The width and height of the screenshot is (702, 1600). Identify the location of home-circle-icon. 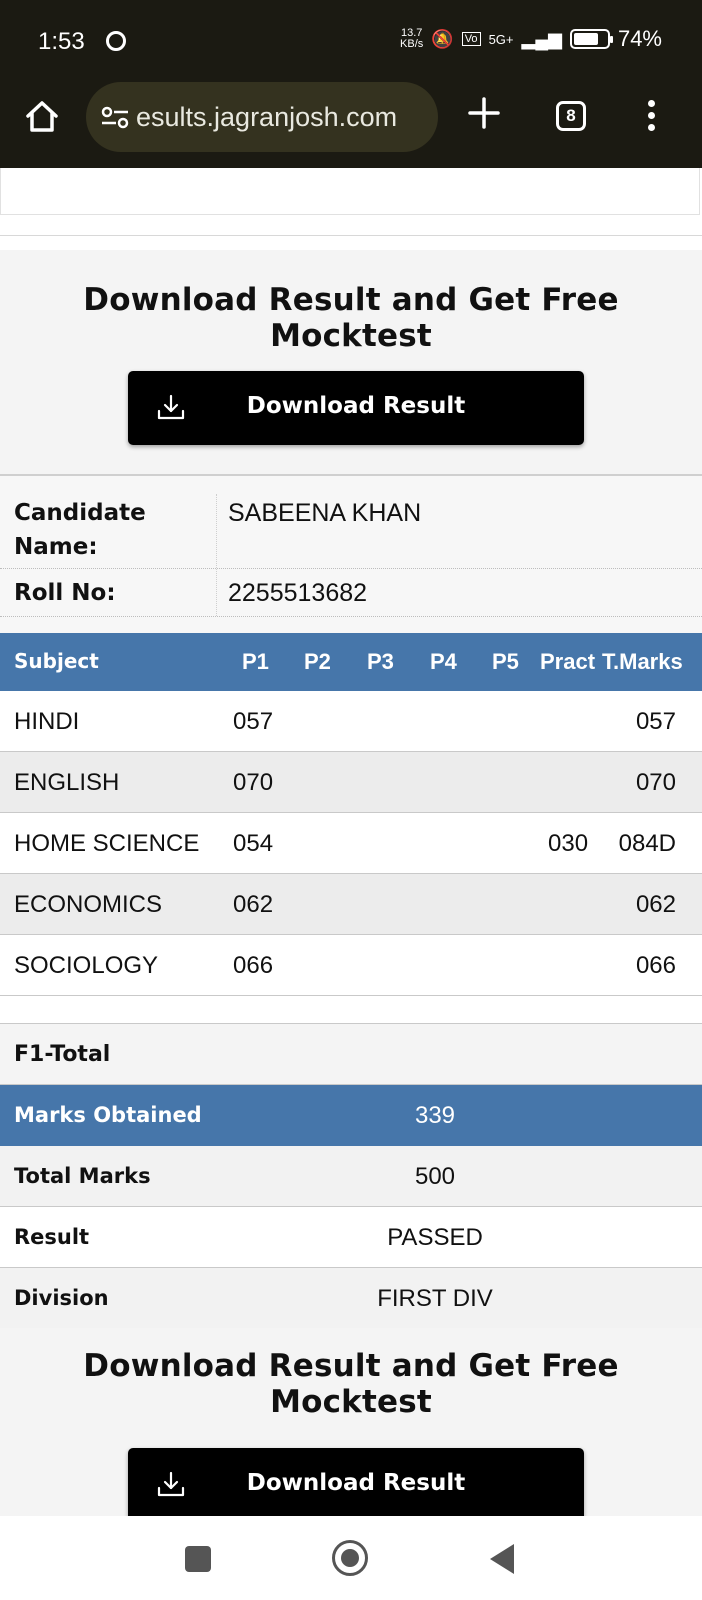
(350, 1558).